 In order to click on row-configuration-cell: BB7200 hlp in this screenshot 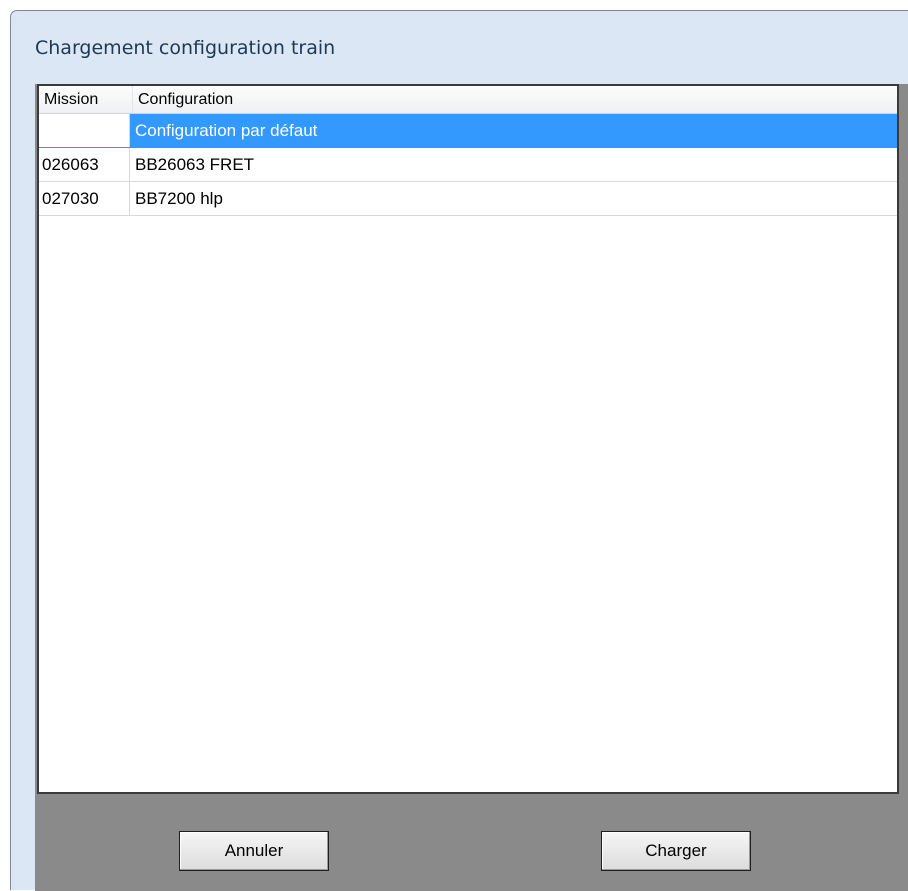, I will do `click(179, 198)`.